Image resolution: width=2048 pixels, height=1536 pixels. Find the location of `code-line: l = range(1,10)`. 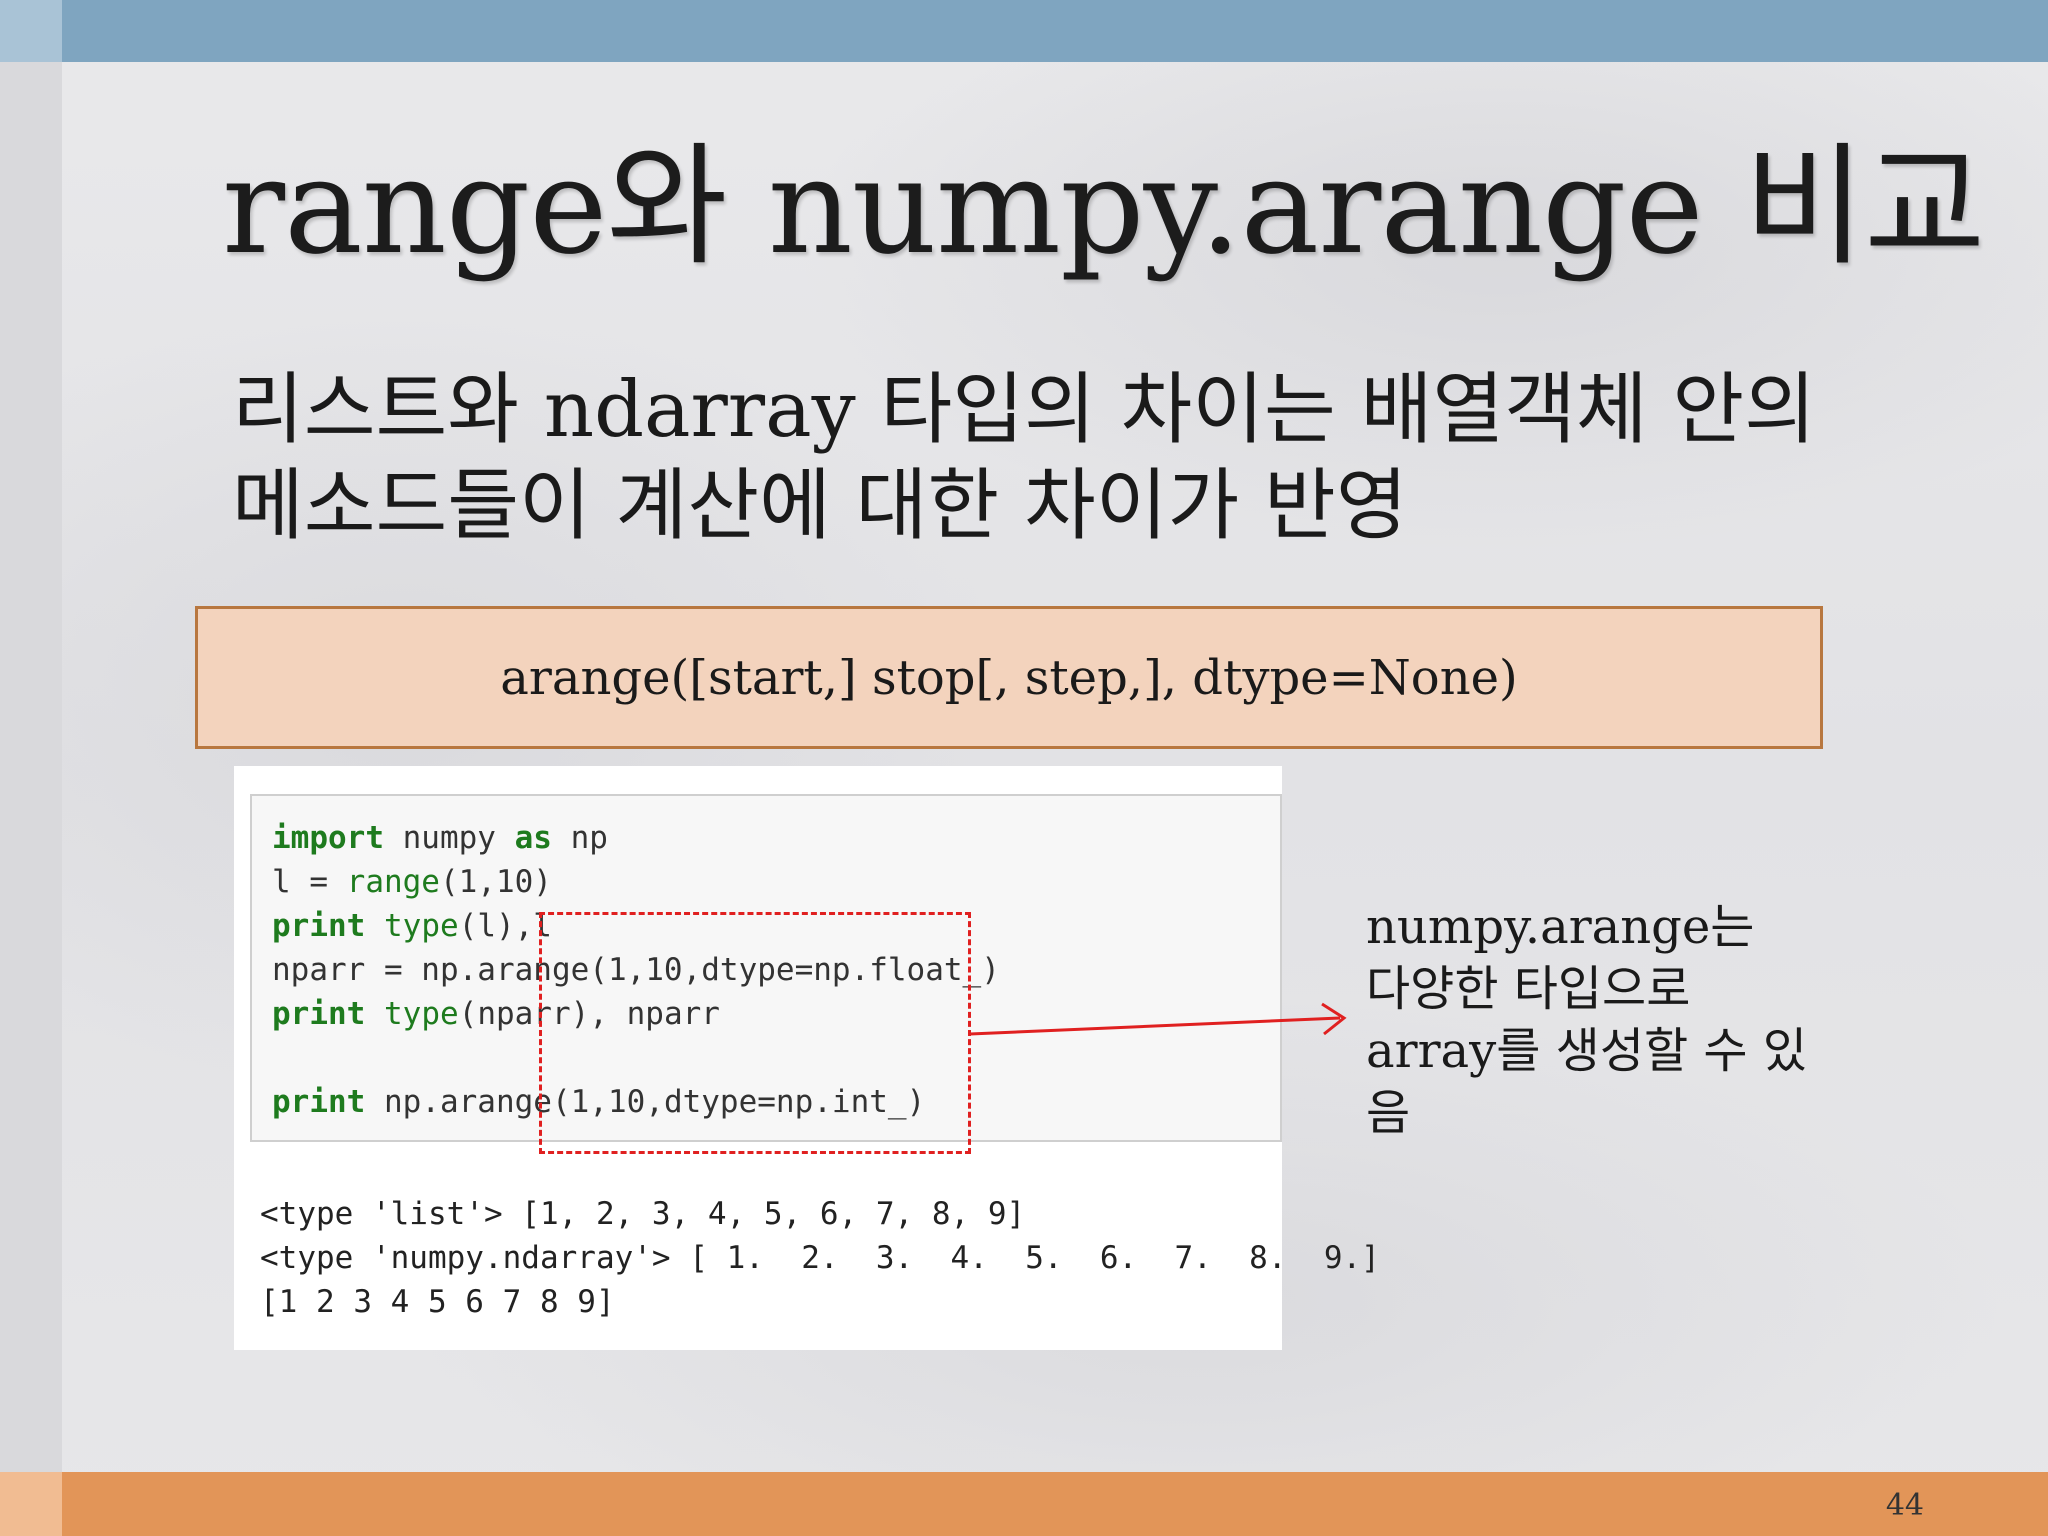

code-line: l = range(1,10) is located at coordinates (412, 882).